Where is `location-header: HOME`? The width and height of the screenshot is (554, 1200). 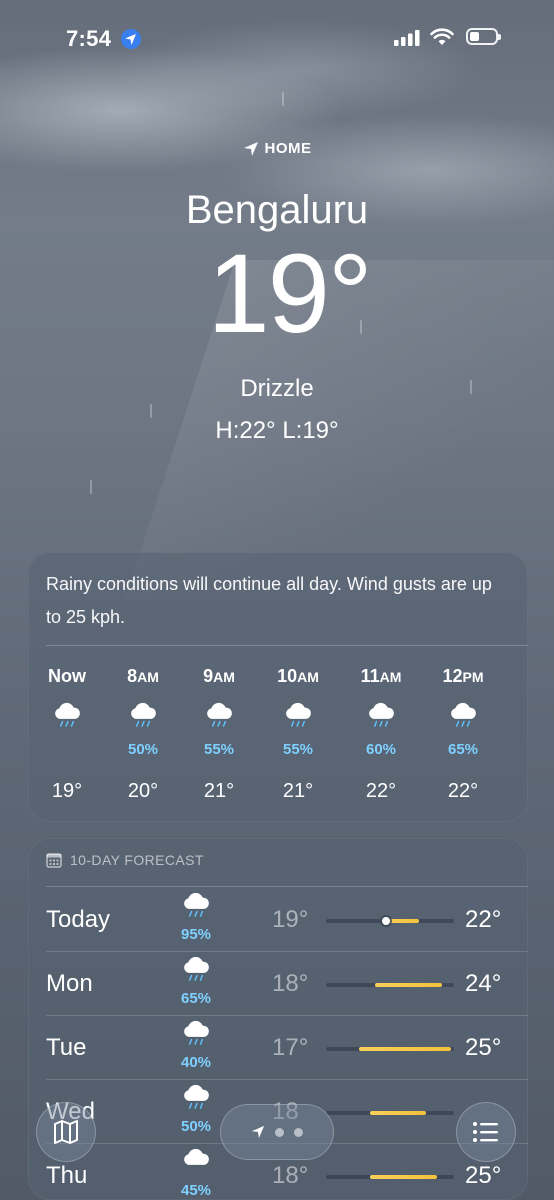 location-header: HOME is located at coordinates (277, 151).